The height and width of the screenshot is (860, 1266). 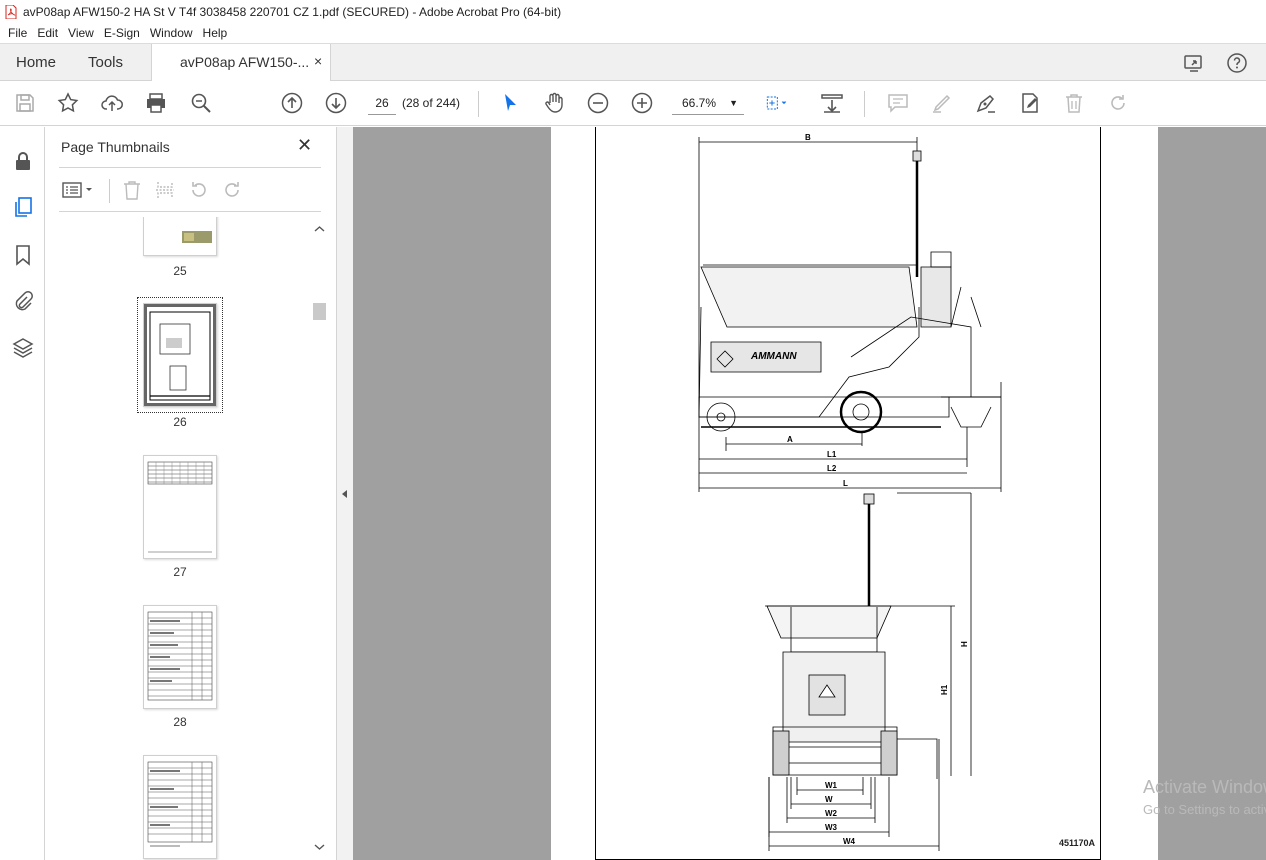 I want to click on panel-toolbar-divider, so click(x=109, y=191).